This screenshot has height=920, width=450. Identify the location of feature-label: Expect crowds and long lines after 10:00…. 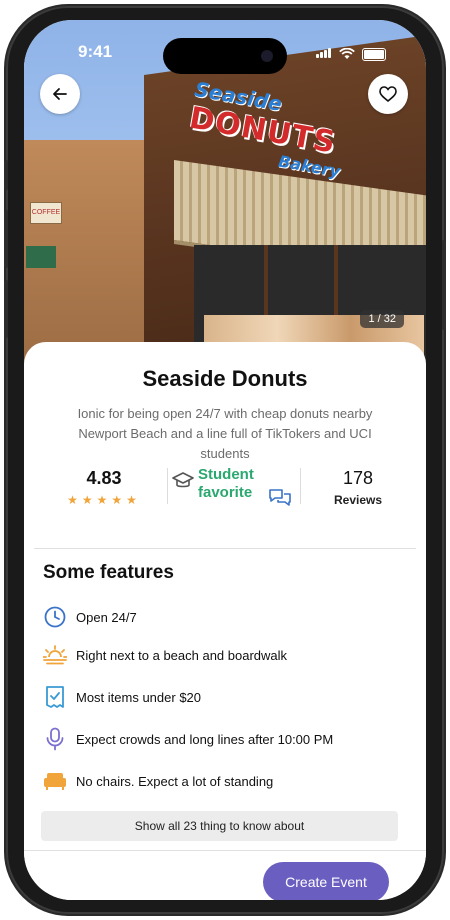
(205, 739).